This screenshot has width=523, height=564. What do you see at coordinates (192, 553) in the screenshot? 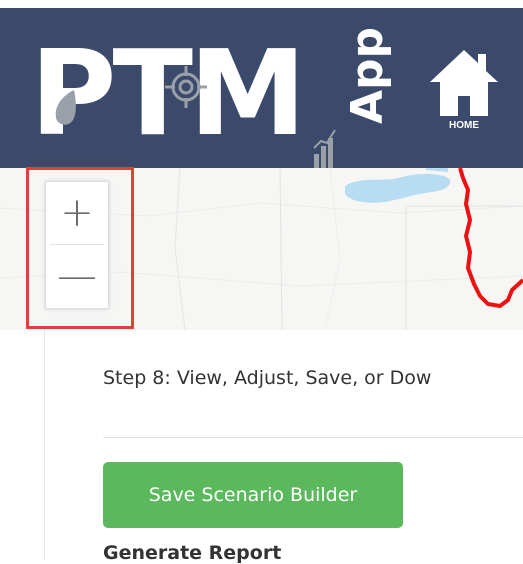
I see `next-section-heading: Generate Report` at bounding box center [192, 553].